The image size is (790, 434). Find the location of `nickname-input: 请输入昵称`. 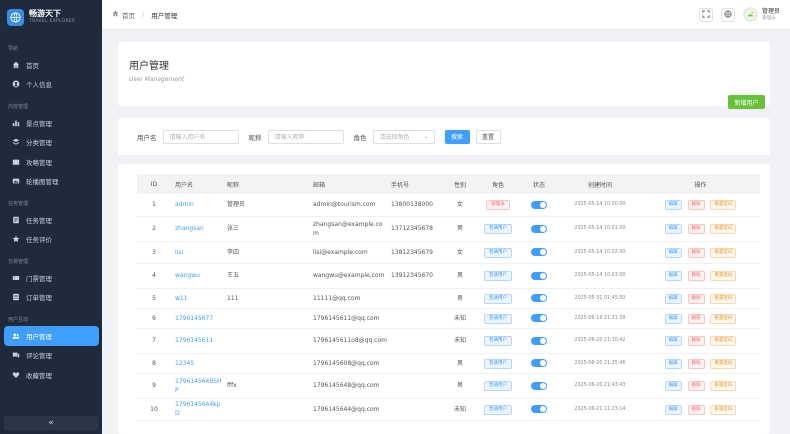

nickname-input: 请输入昵称 is located at coordinates (305, 136).